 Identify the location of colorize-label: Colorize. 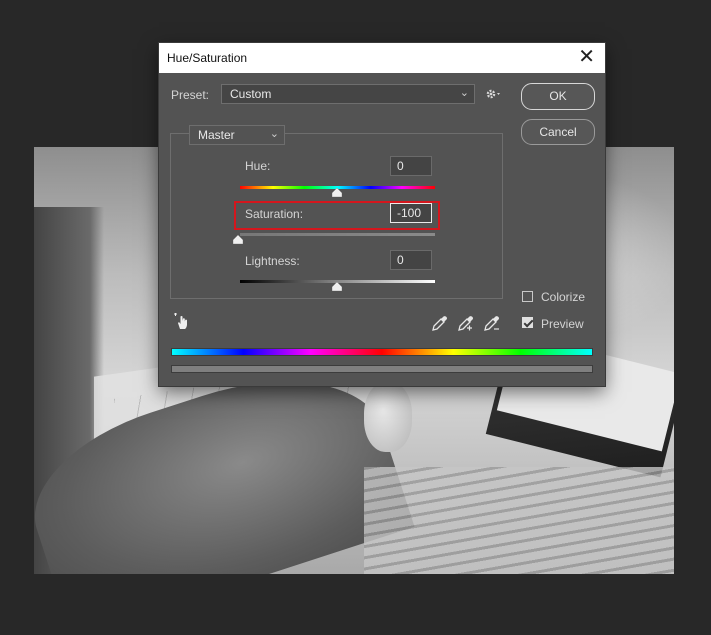
(563, 297).